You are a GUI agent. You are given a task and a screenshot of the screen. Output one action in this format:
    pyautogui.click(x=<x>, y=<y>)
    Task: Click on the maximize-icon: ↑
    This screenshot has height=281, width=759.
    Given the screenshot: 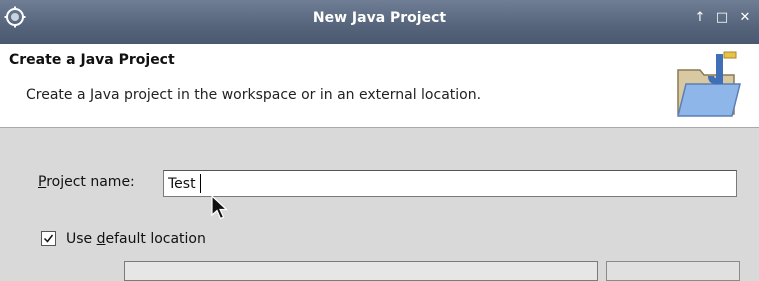 What is the action you would take?
    pyautogui.click(x=700, y=18)
    